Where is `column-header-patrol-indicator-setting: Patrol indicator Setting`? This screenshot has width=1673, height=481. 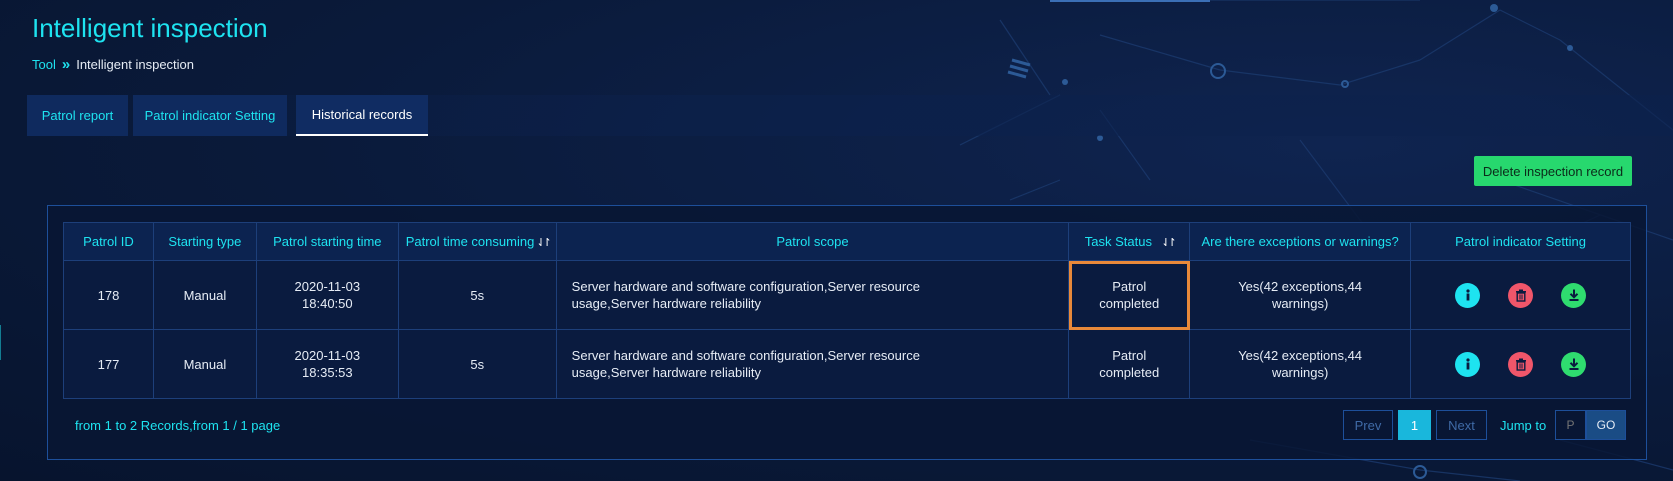
column-header-patrol-indicator-setting: Patrol indicator Setting is located at coordinates (1520, 241).